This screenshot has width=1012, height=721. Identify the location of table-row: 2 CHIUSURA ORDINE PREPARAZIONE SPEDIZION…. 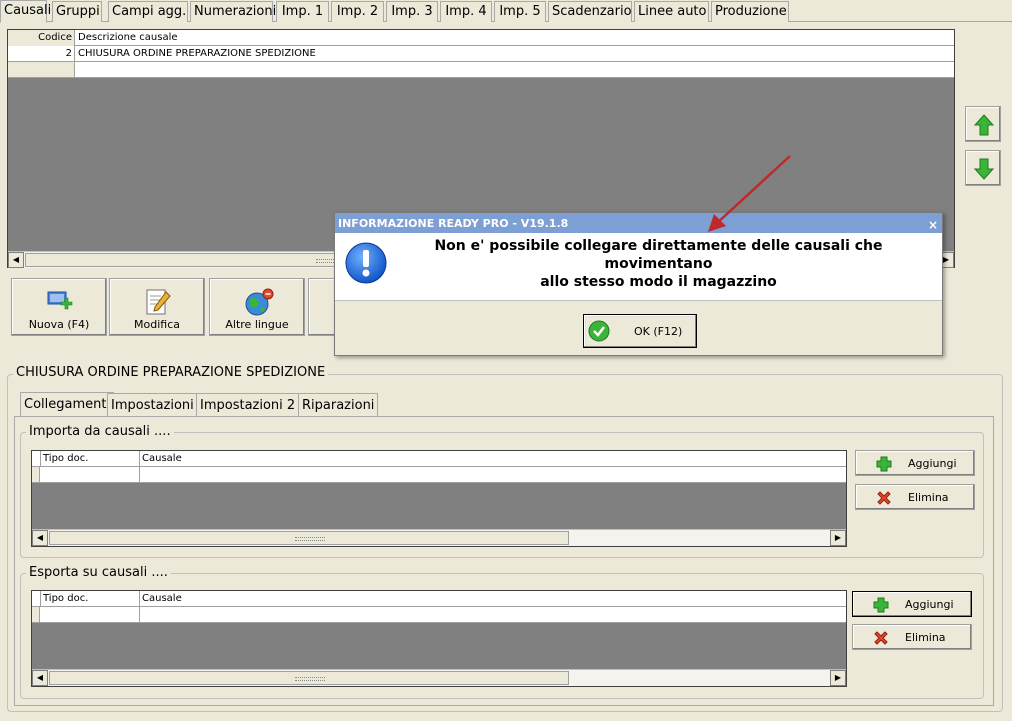
(481, 54).